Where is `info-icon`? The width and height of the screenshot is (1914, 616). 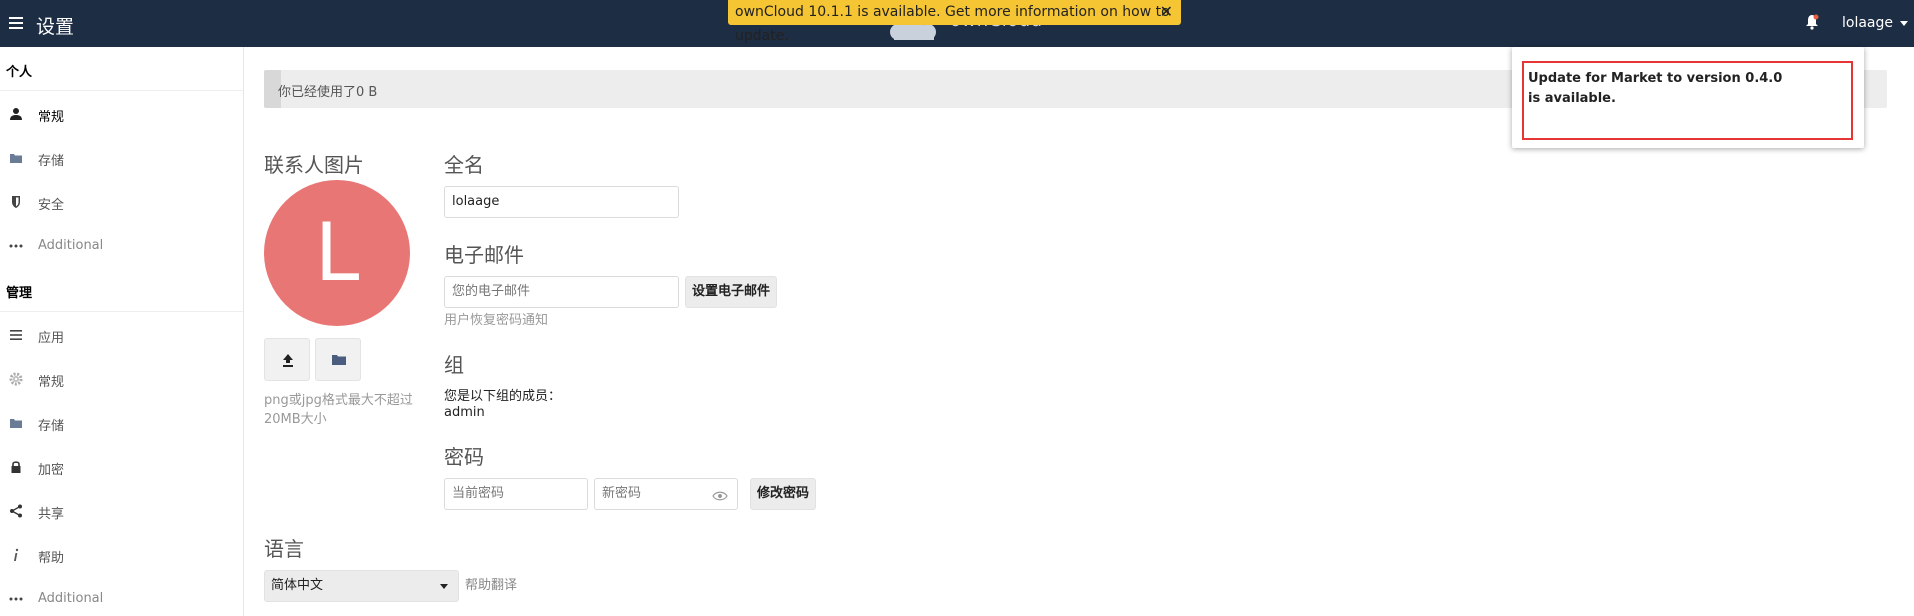 info-icon is located at coordinates (16, 554).